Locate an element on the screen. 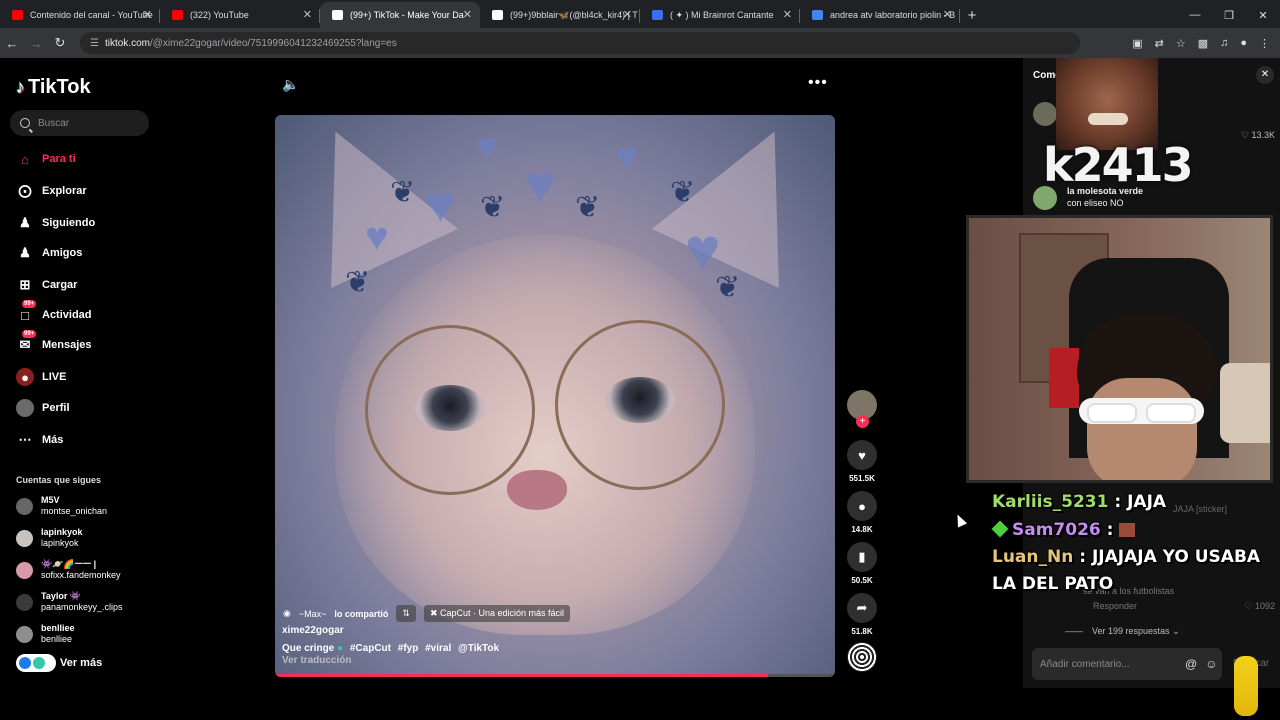 The image size is (1280, 720). logo-text: TikTok is located at coordinates (59, 87).